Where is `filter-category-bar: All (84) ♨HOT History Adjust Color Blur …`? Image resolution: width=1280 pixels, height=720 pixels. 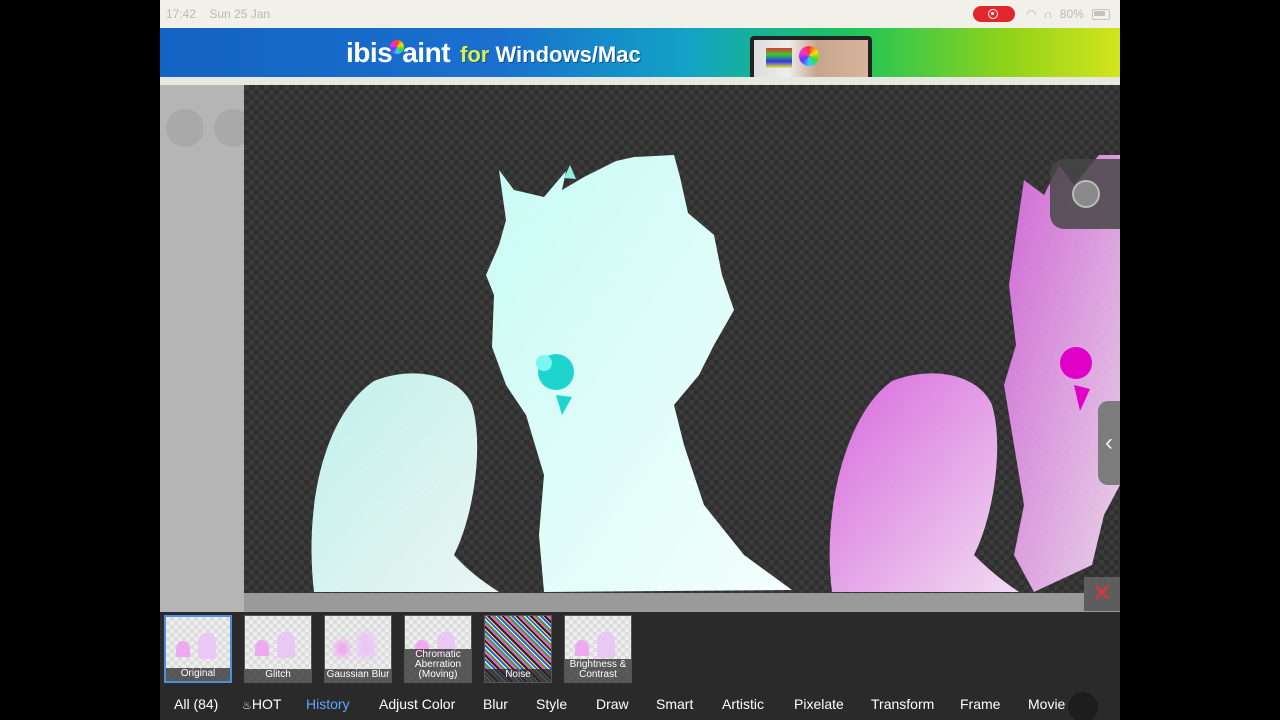 filter-category-bar: All (84) ♨HOT History Adjust Color Blur … is located at coordinates (640, 704).